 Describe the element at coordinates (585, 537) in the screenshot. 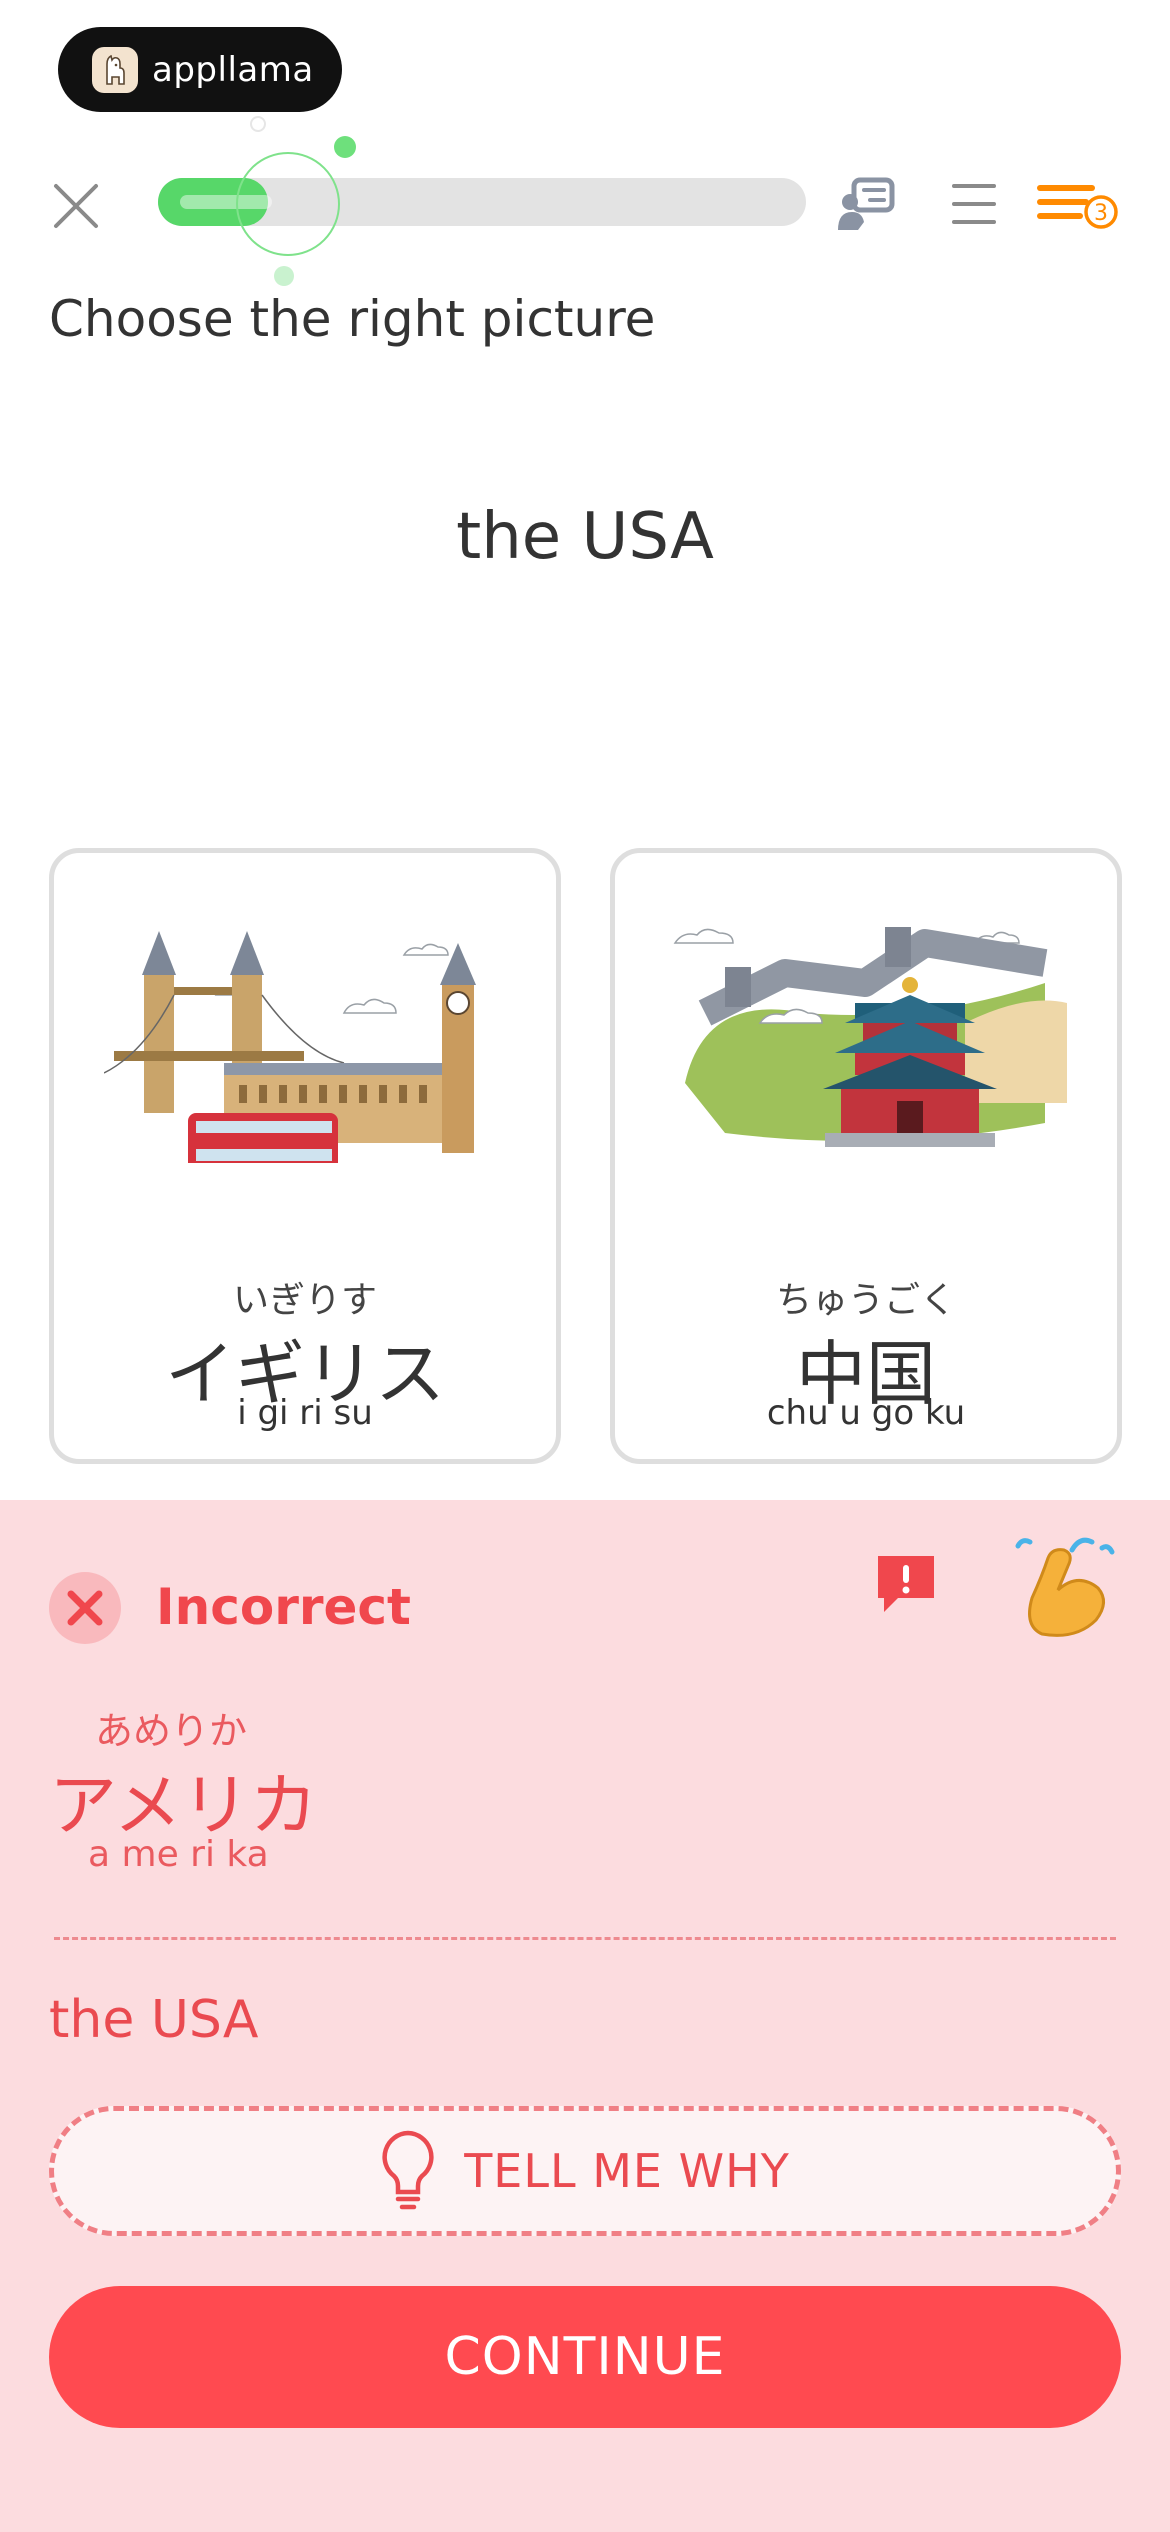

I see `exercise-prompt: the USA` at that location.